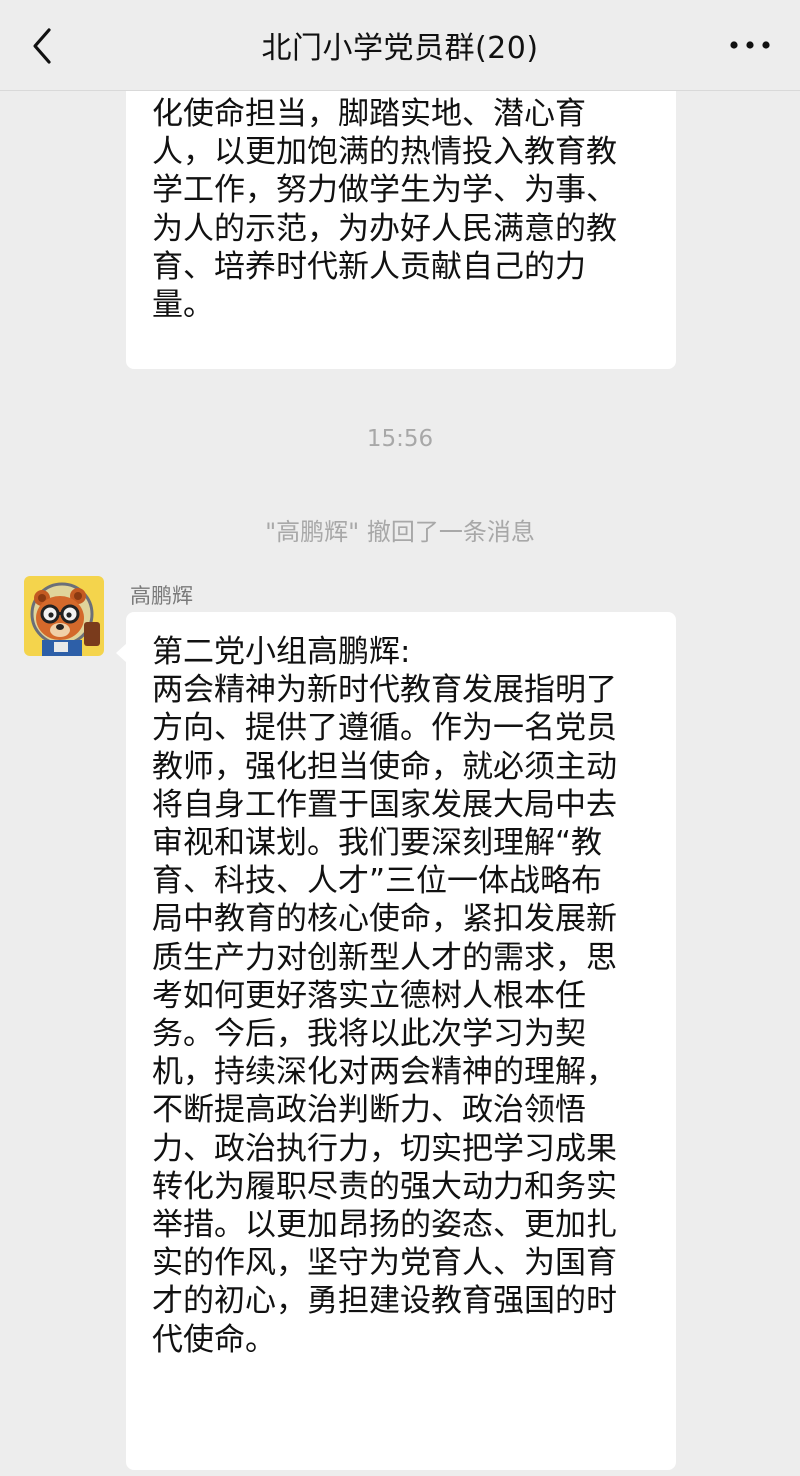  I want to click on time-divider: 15:56, so click(400, 439).